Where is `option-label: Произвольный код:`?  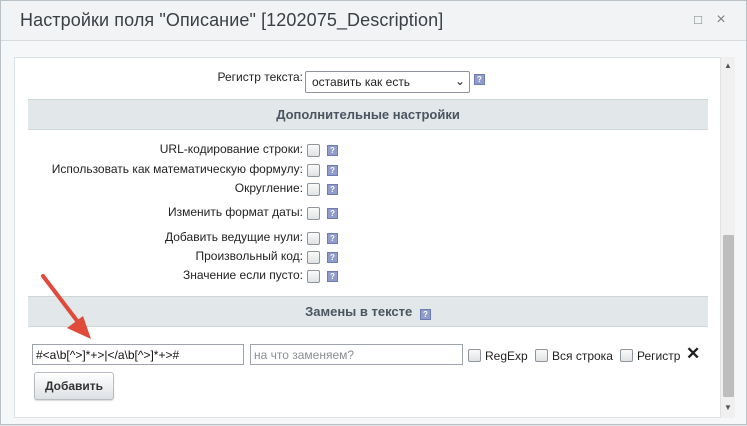 option-label: Произвольный код: is located at coordinates (249, 256).